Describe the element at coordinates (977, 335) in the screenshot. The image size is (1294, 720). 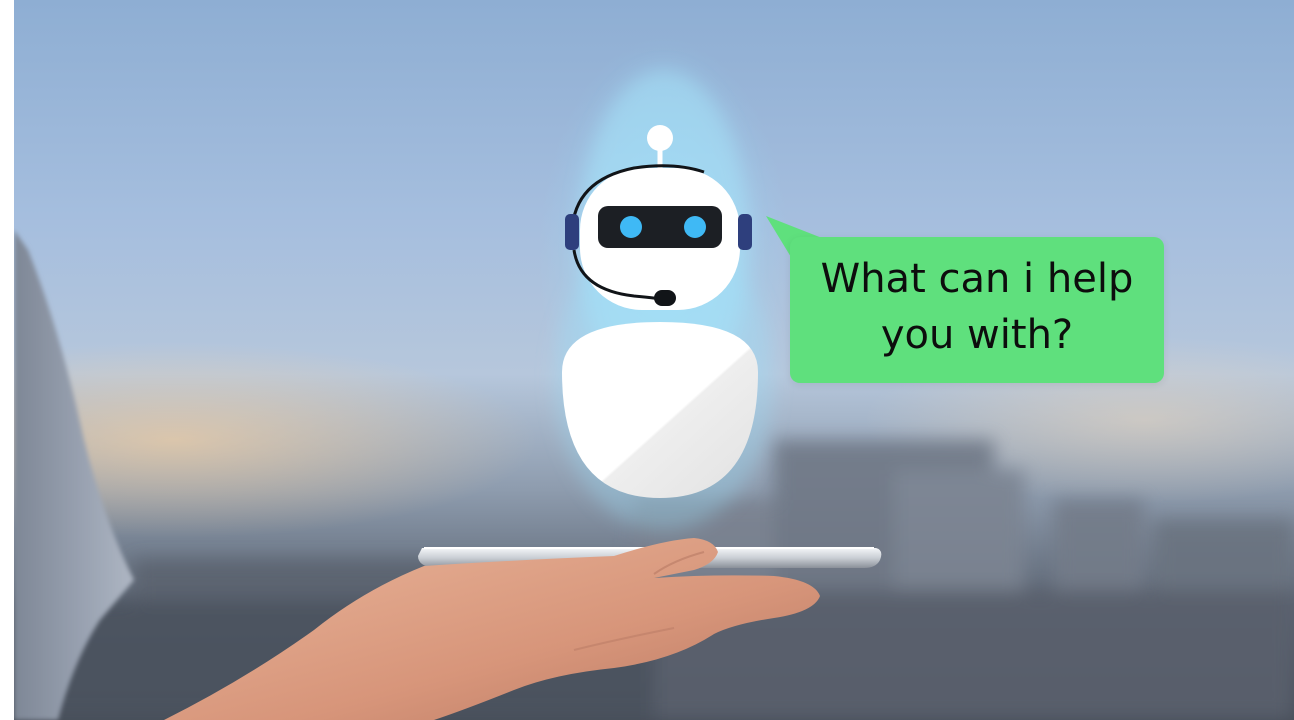
I see `speech-line-2: you with?` at that location.